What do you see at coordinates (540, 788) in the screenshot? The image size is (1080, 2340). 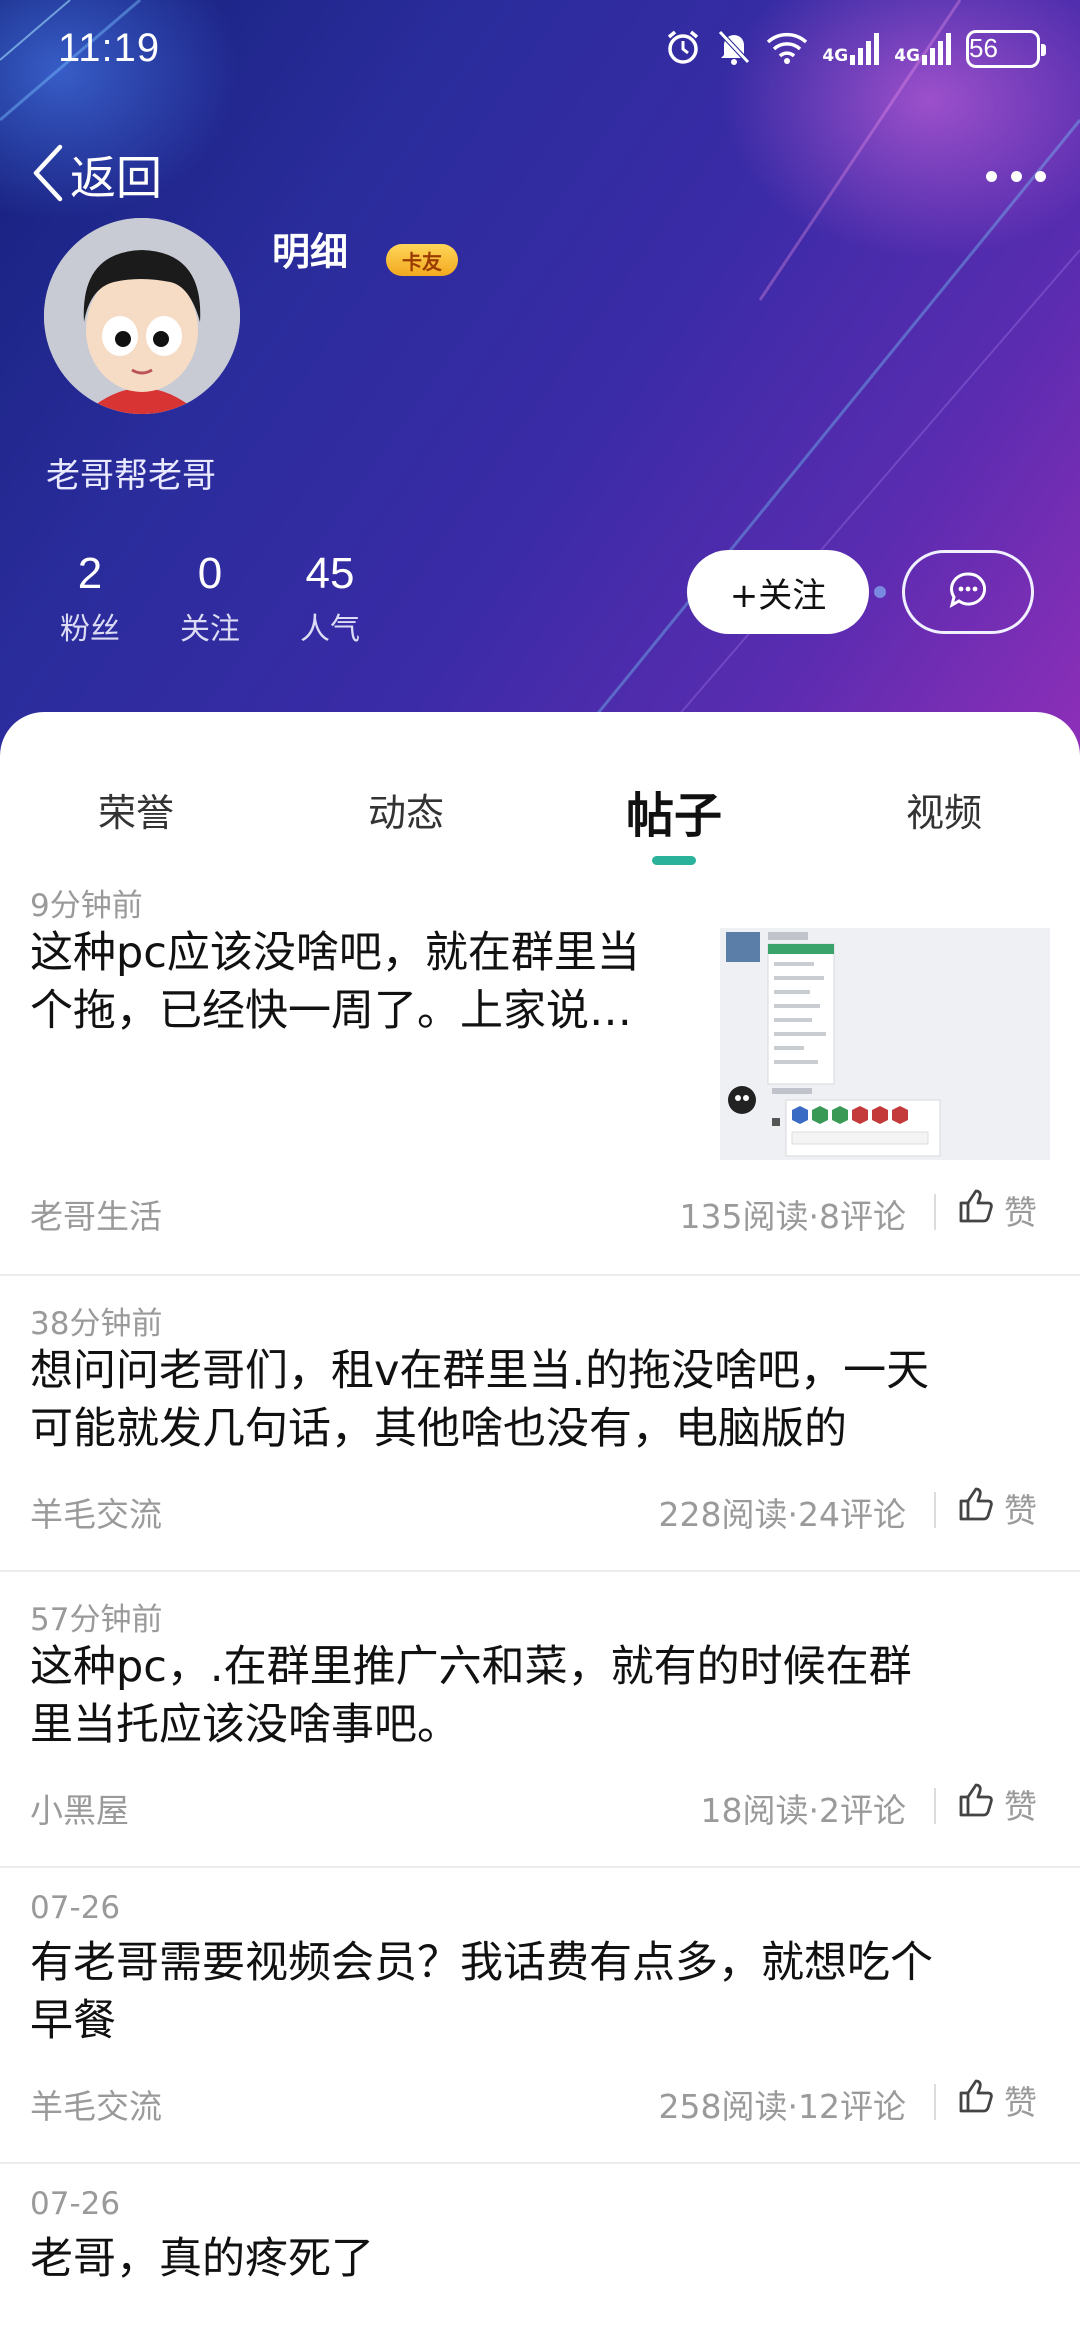 I see `profile-tabs: 荣誉 动态 帖子 视频` at bounding box center [540, 788].